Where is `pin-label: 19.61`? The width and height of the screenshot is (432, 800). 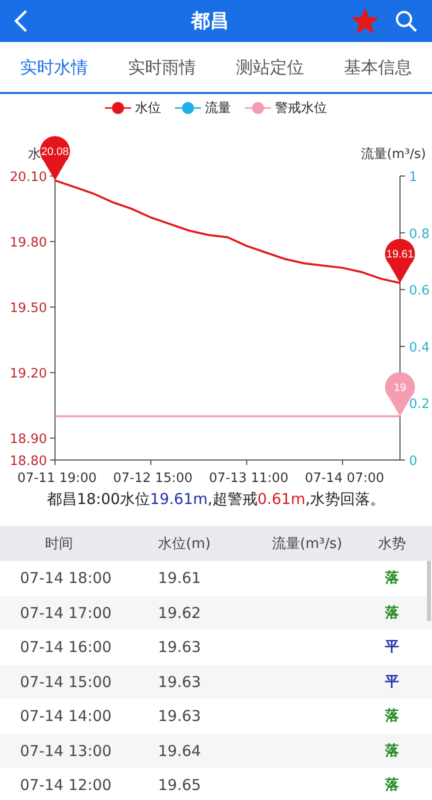
pin-label: 19.61 is located at coordinates (400, 254).